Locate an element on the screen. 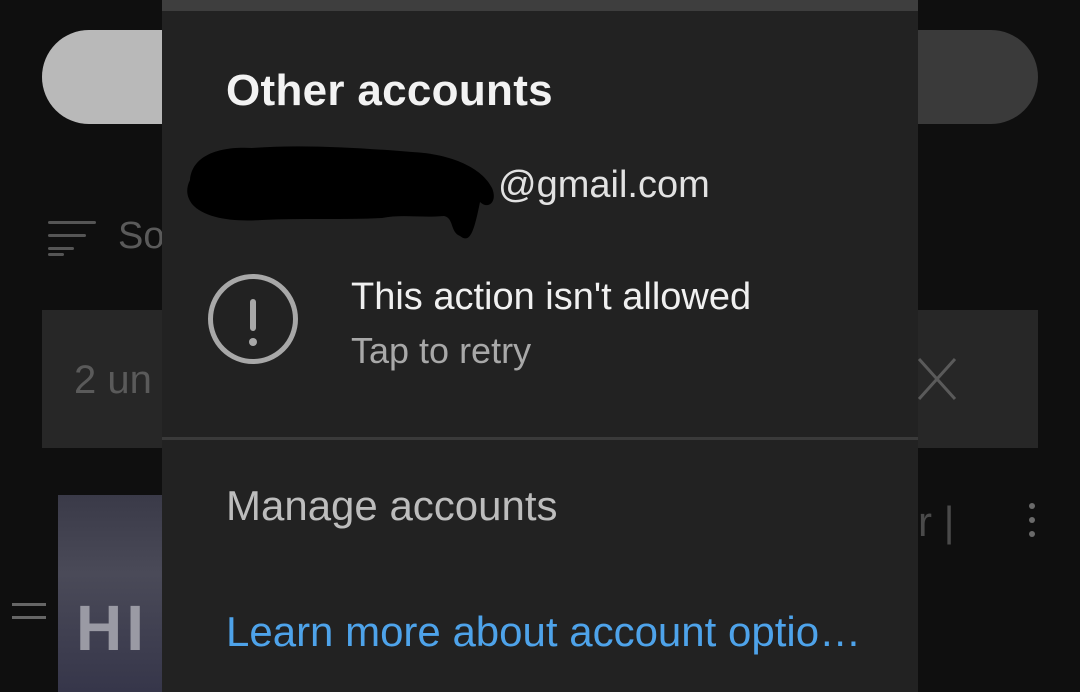 The height and width of the screenshot is (692, 1080). divider is located at coordinates (540, 438).